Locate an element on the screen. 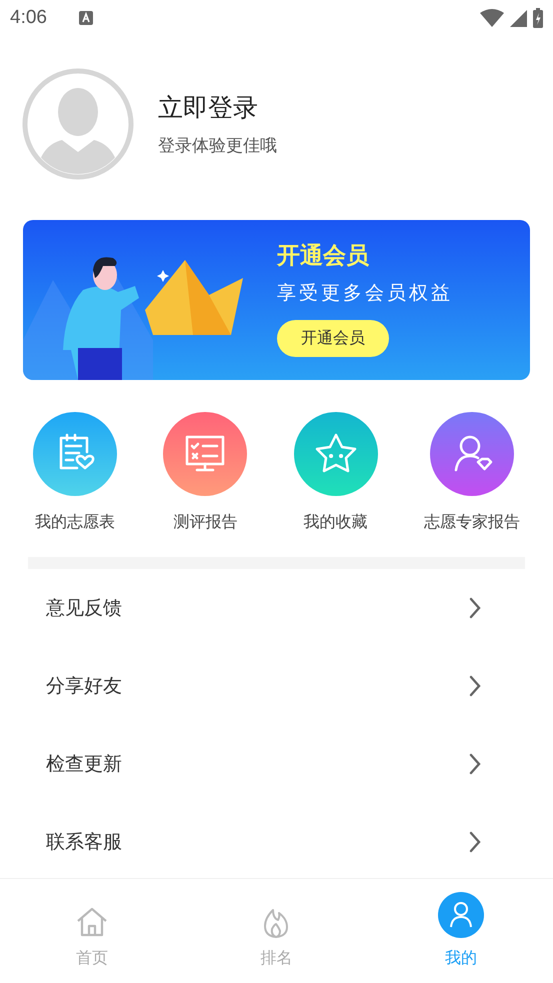  person-icon is located at coordinates (461, 915).